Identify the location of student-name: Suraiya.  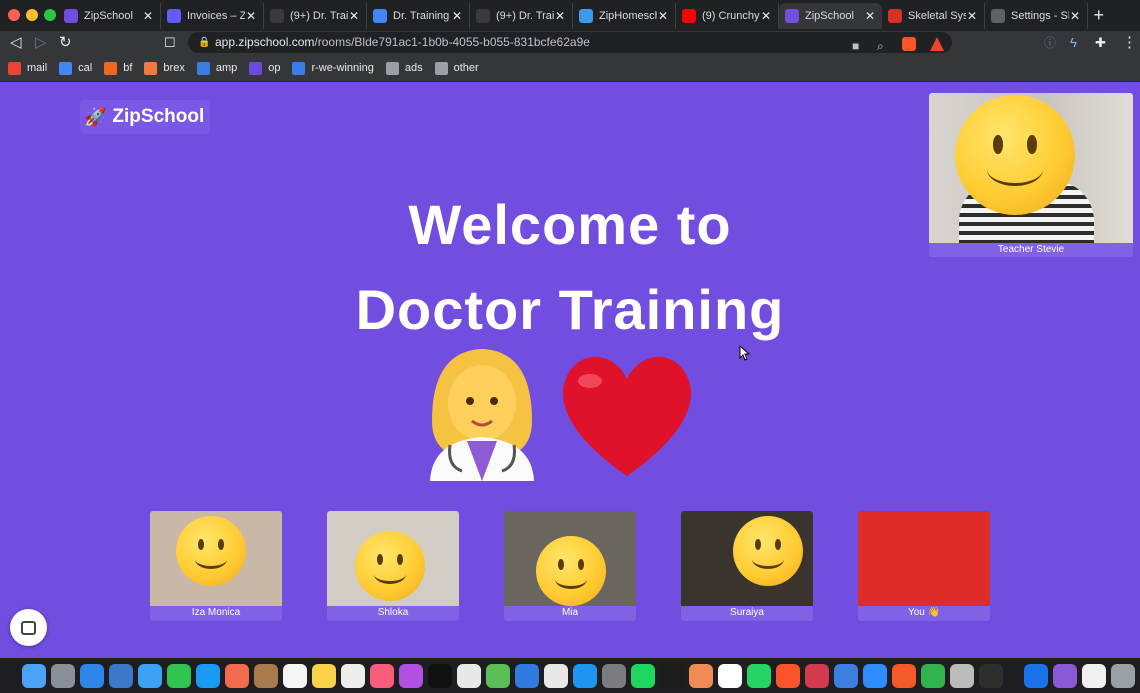
(747, 612).